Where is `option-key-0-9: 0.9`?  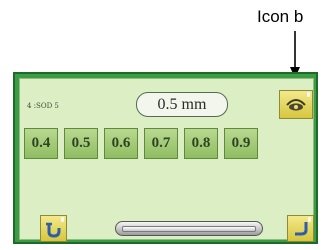 option-key-0-9: 0.9 is located at coordinates (241, 143).